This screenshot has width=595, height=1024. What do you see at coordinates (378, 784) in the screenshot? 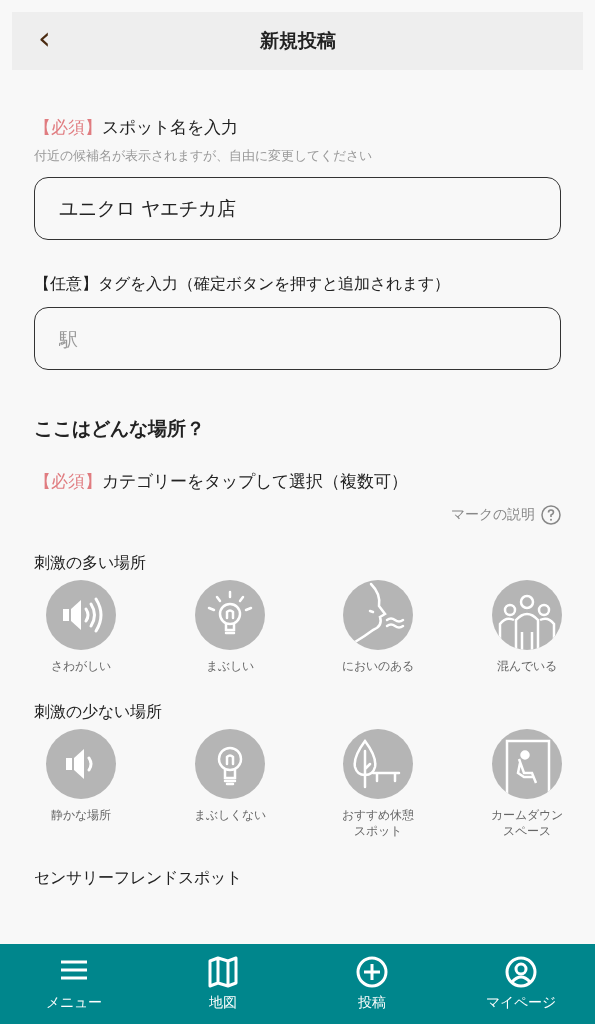
I see `category-button: おすすめ休憩スポット` at bounding box center [378, 784].